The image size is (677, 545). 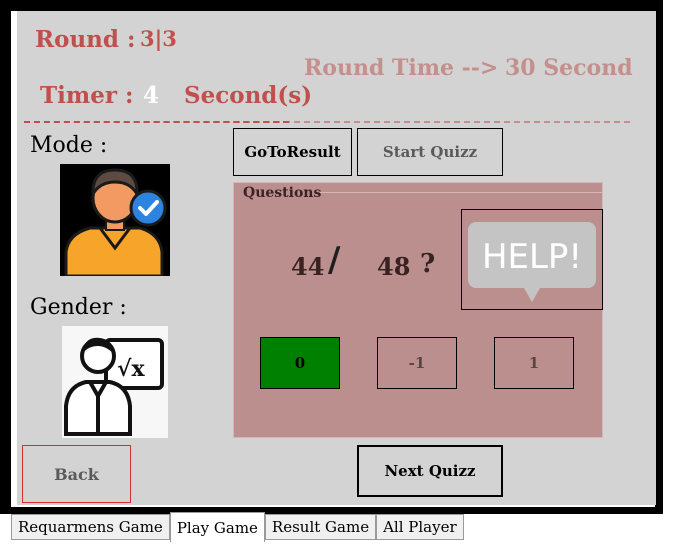 What do you see at coordinates (282, 193) in the screenshot?
I see `questions-legend: Questions` at bounding box center [282, 193].